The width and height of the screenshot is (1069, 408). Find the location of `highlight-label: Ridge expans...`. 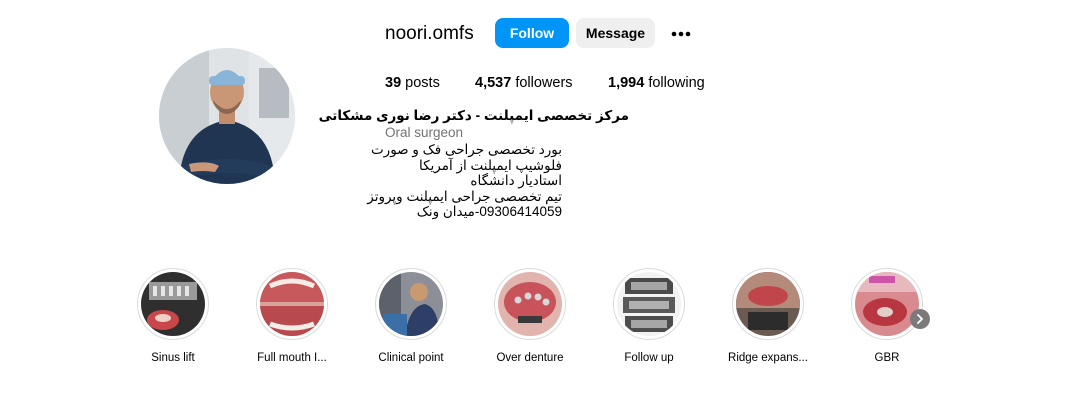

highlight-label: Ridge expans... is located at coordinates (768, 358).